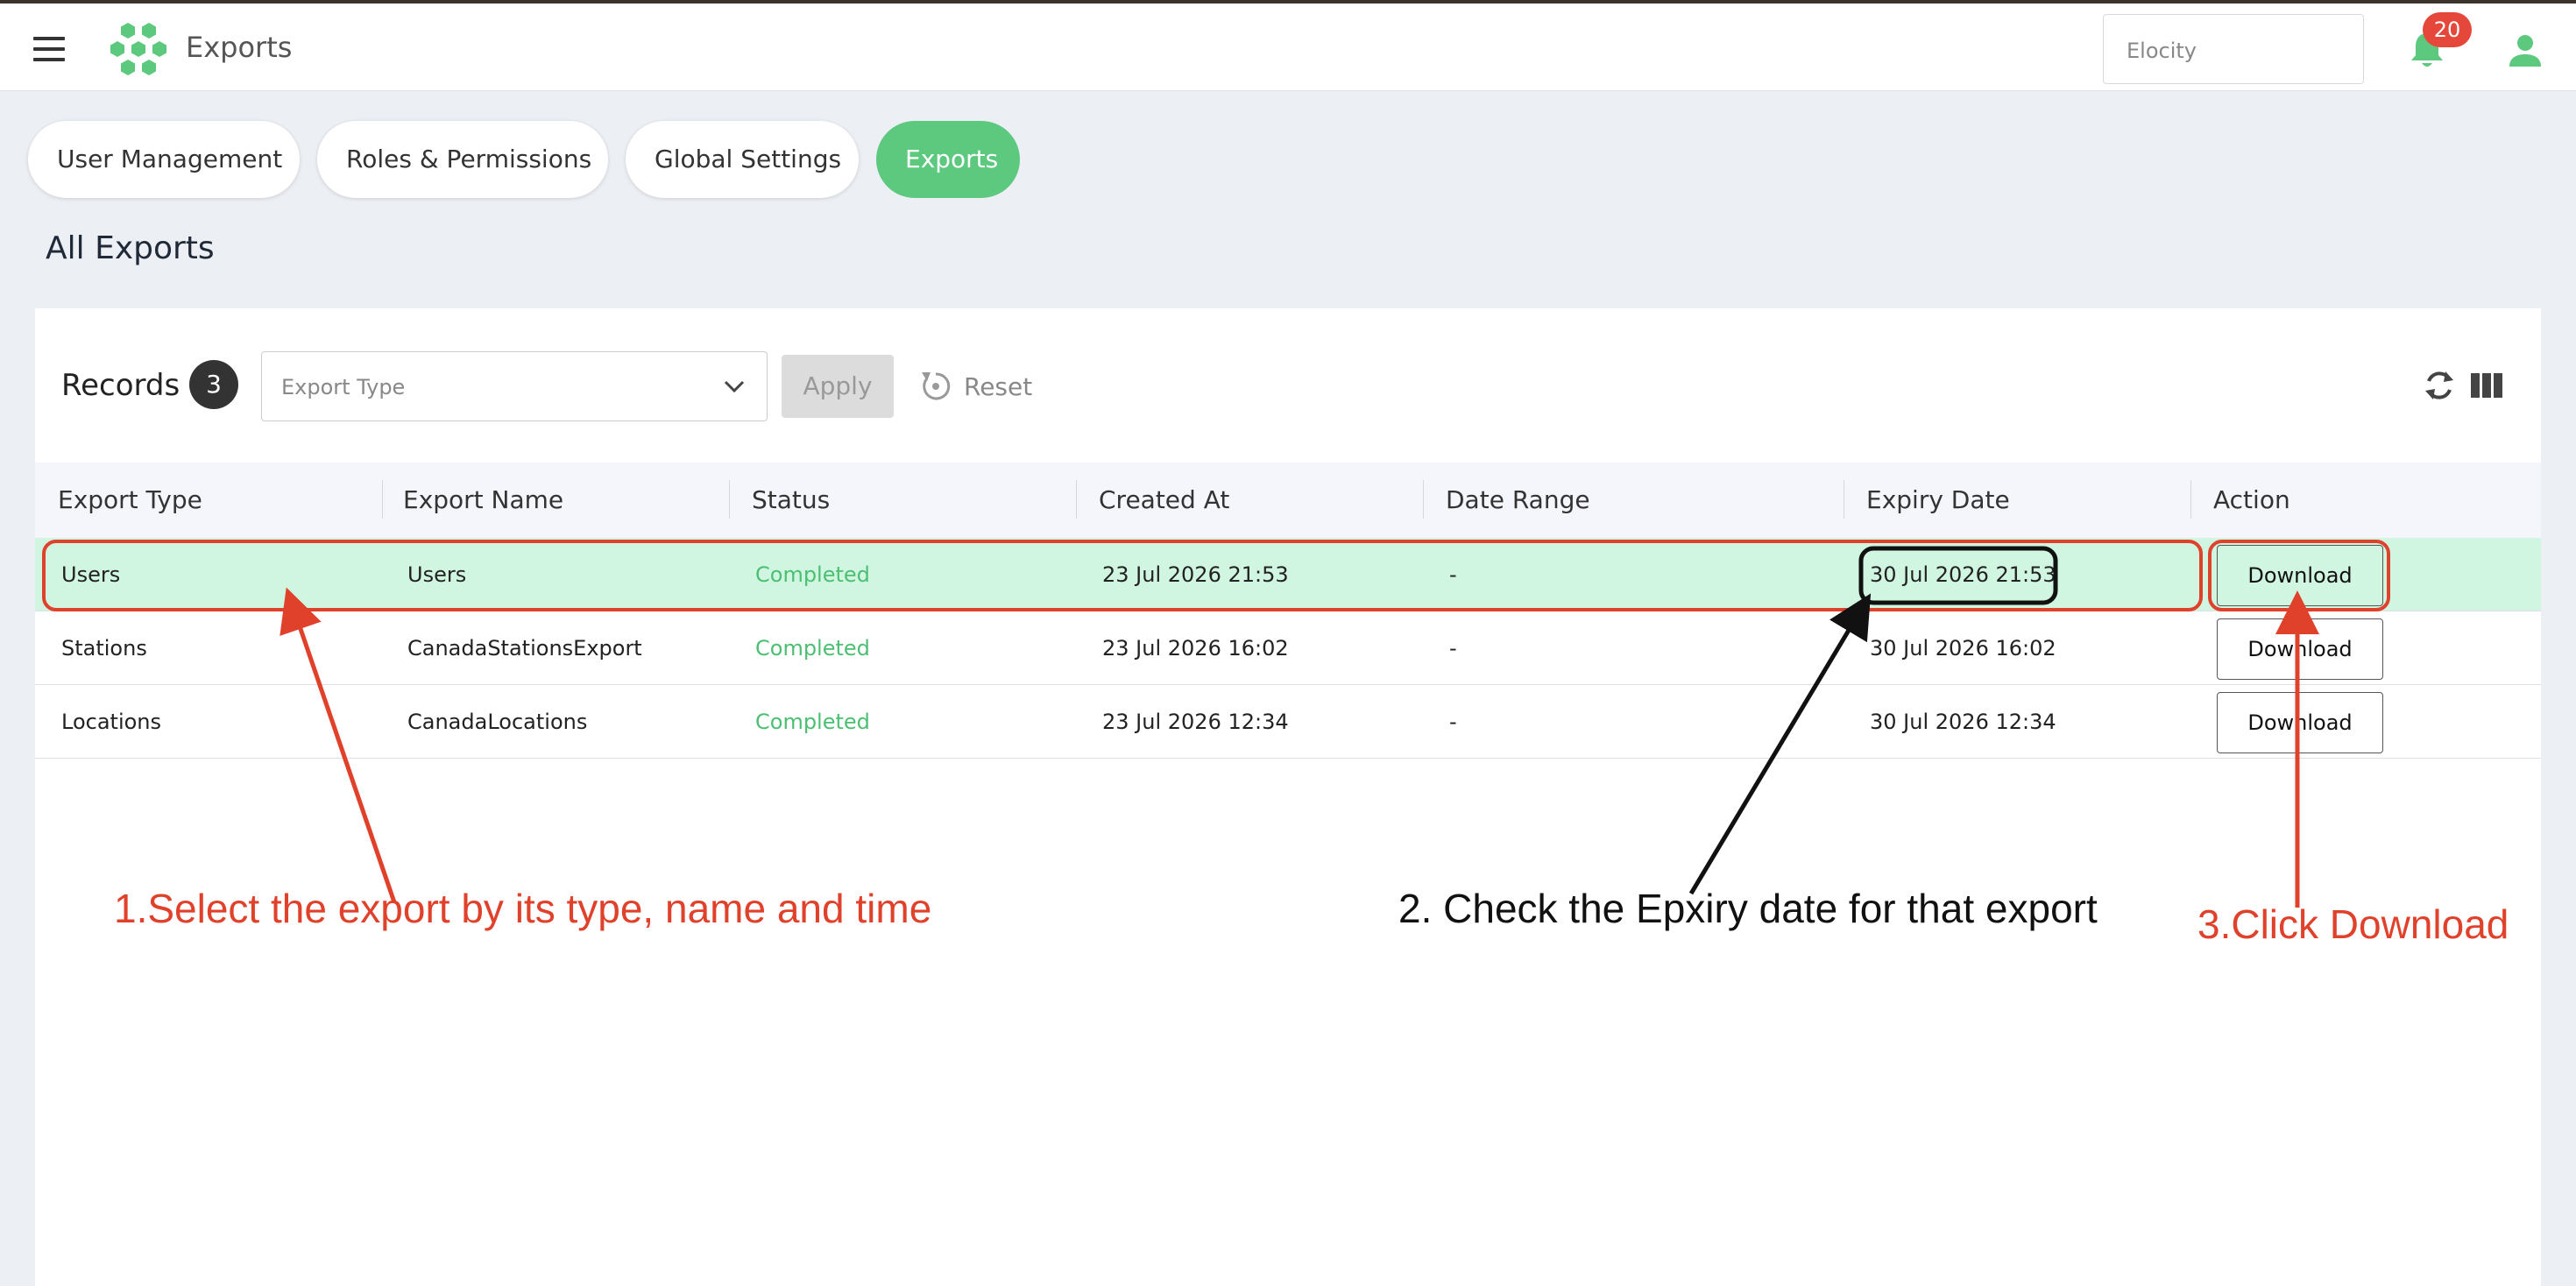 Image resolution: width=2576 pixels, height=1286 pixels. I want to click on tab-roles-permissions: Roles & Permissions, so click(462, 159).